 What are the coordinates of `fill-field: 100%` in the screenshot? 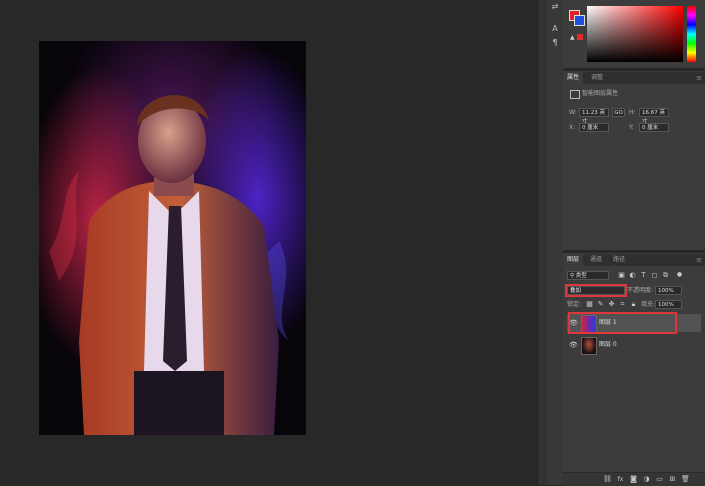 It's located at (668, 304).